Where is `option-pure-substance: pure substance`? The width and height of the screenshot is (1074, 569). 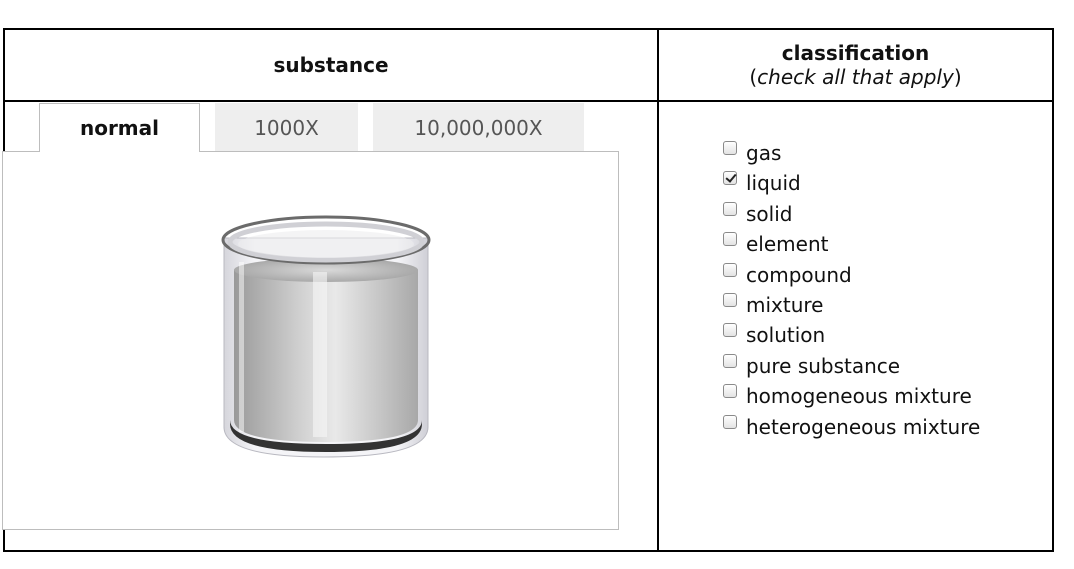
option-pure-substance: pure substance is located at coordinates (878, 366).